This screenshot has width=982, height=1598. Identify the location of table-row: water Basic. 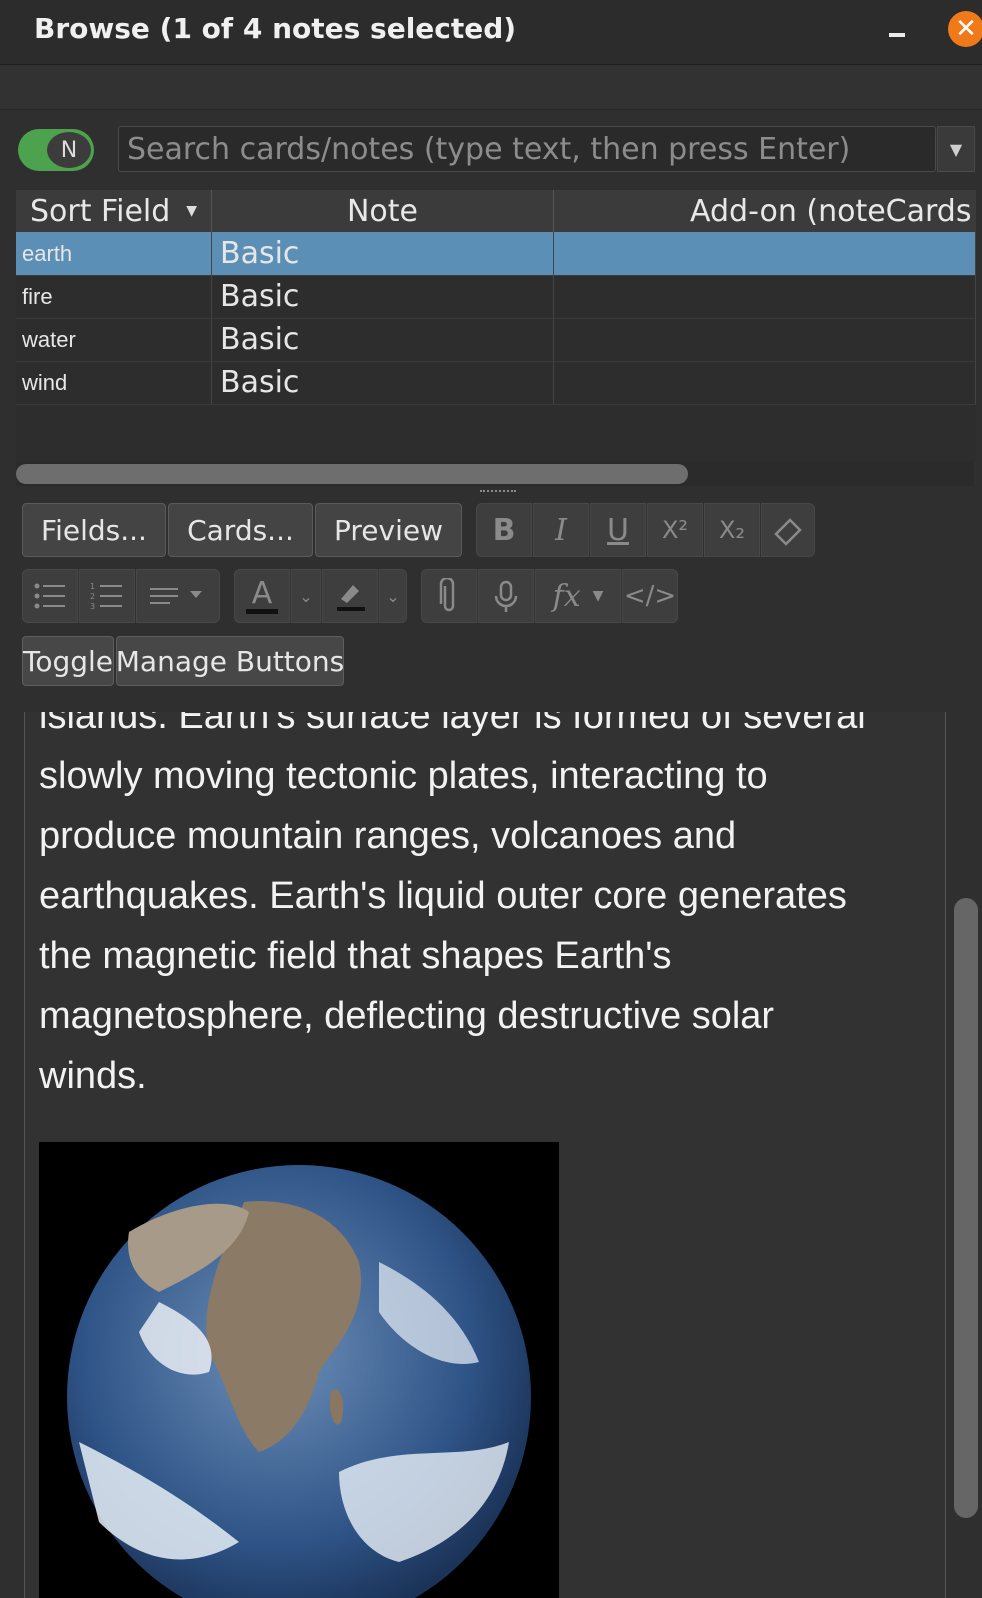
(496, 340).